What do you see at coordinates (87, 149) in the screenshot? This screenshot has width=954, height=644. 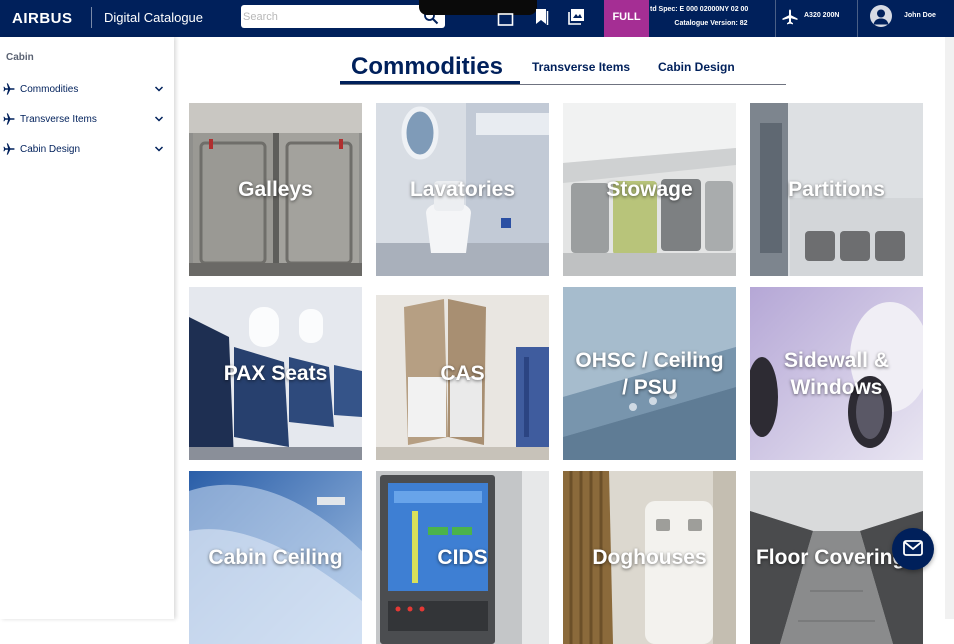 I see `sidebar-item-cabin-design: Cabin Design` at bounding box center [87, 149].